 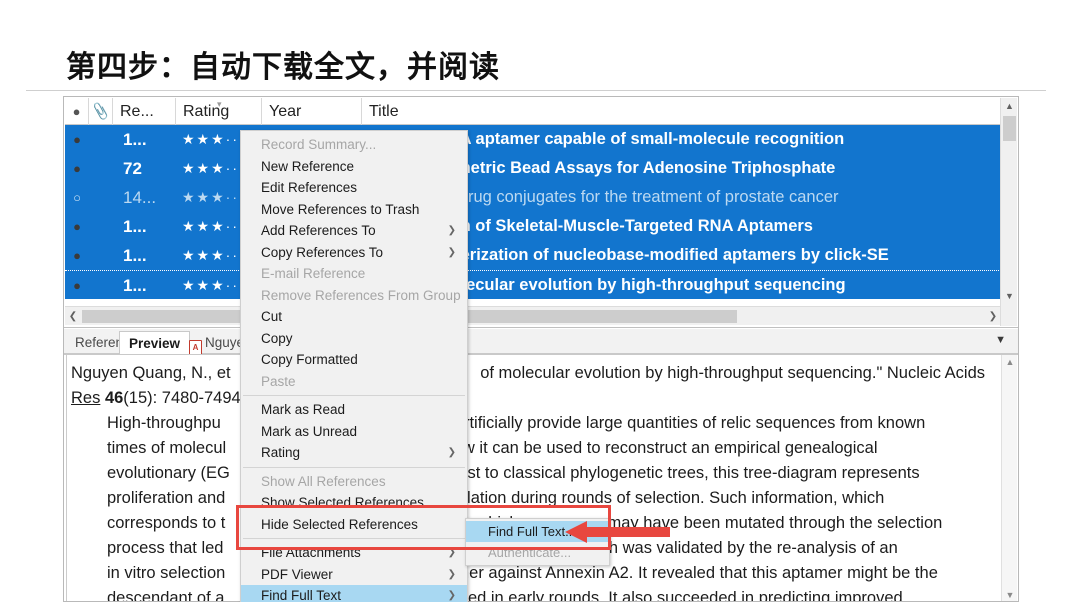 I want to click on menu-item-show-all-references: Show All References, so click(x=323, y=481).